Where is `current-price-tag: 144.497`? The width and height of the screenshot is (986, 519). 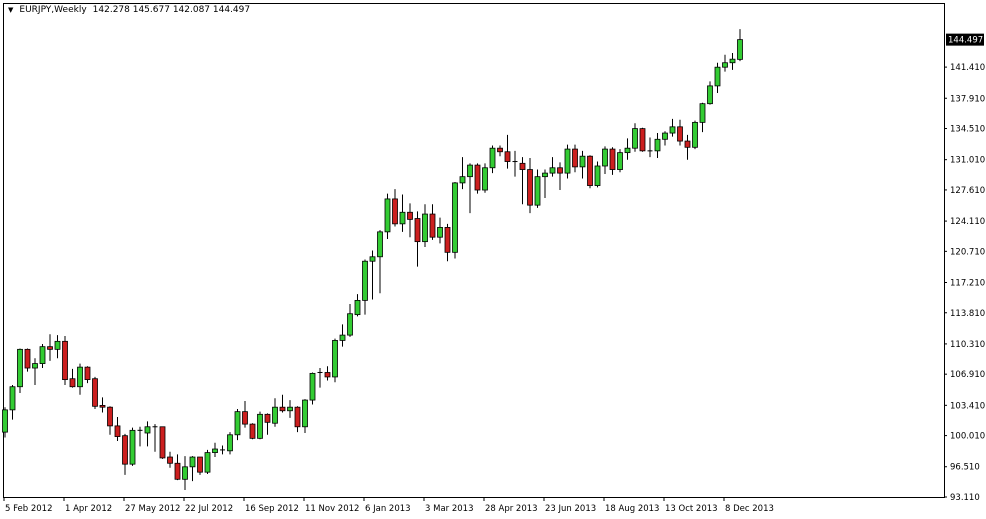 current-price-tag: 144.497 is located at coordinates (965, 39).